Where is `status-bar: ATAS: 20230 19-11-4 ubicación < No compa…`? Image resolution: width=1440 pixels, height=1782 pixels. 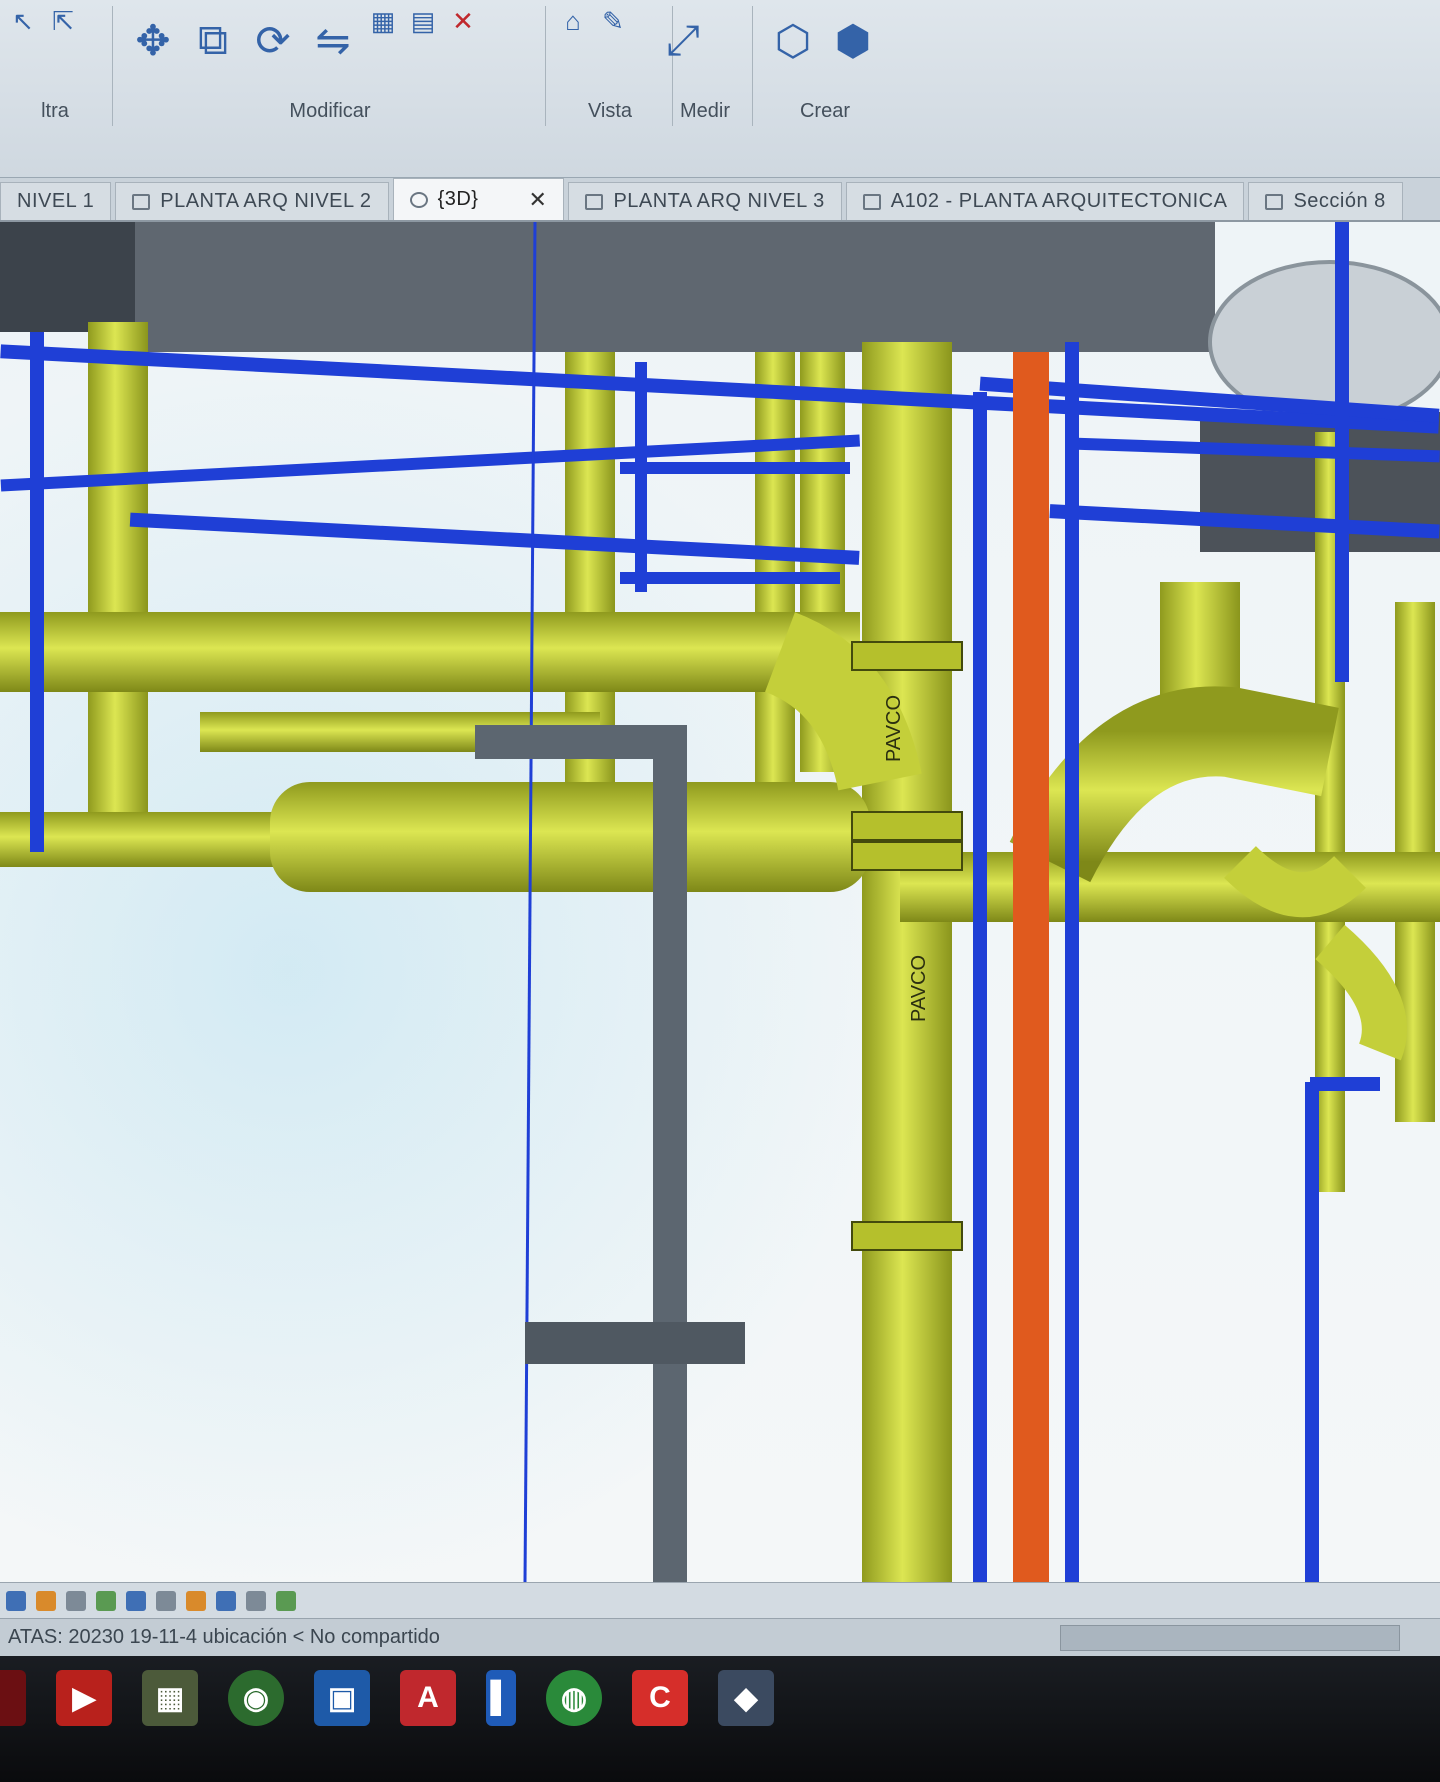
status-bar: ATAS: 20230 19-11-4 ubicación < No compa… is located at coordinates (720, 1637).